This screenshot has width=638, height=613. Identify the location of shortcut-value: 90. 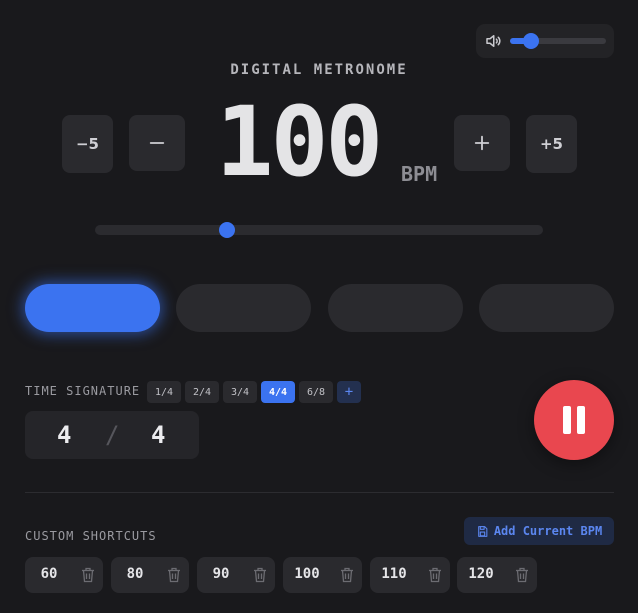
(221, 574).